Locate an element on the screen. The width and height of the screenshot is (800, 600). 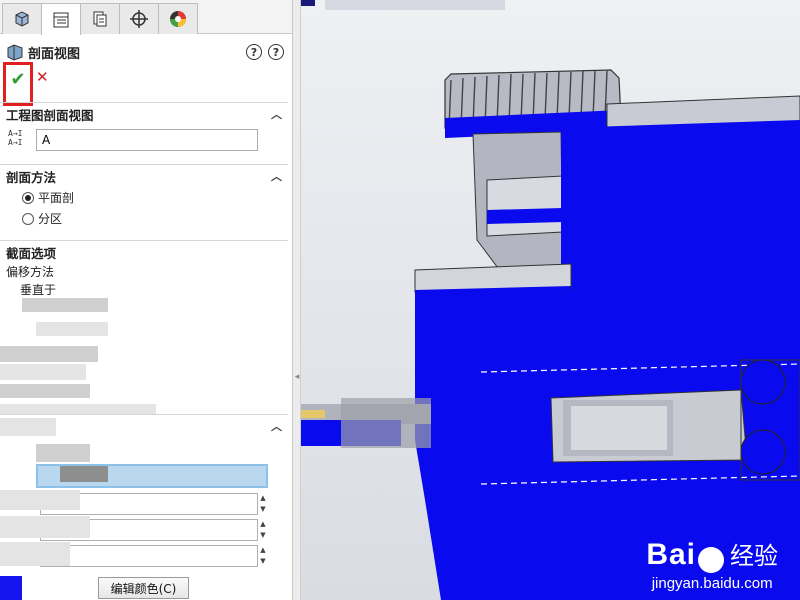
display-manager-icon is located at coordinates (178, 19).